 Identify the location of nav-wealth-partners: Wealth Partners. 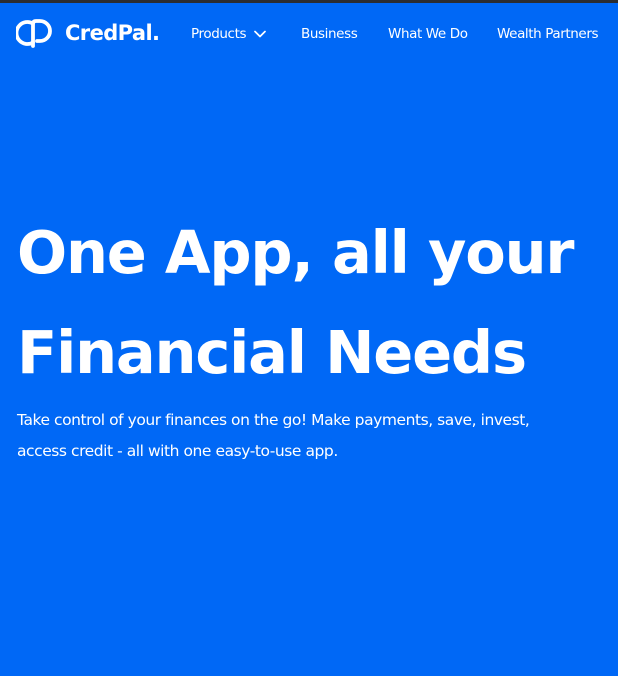
(548, 34).